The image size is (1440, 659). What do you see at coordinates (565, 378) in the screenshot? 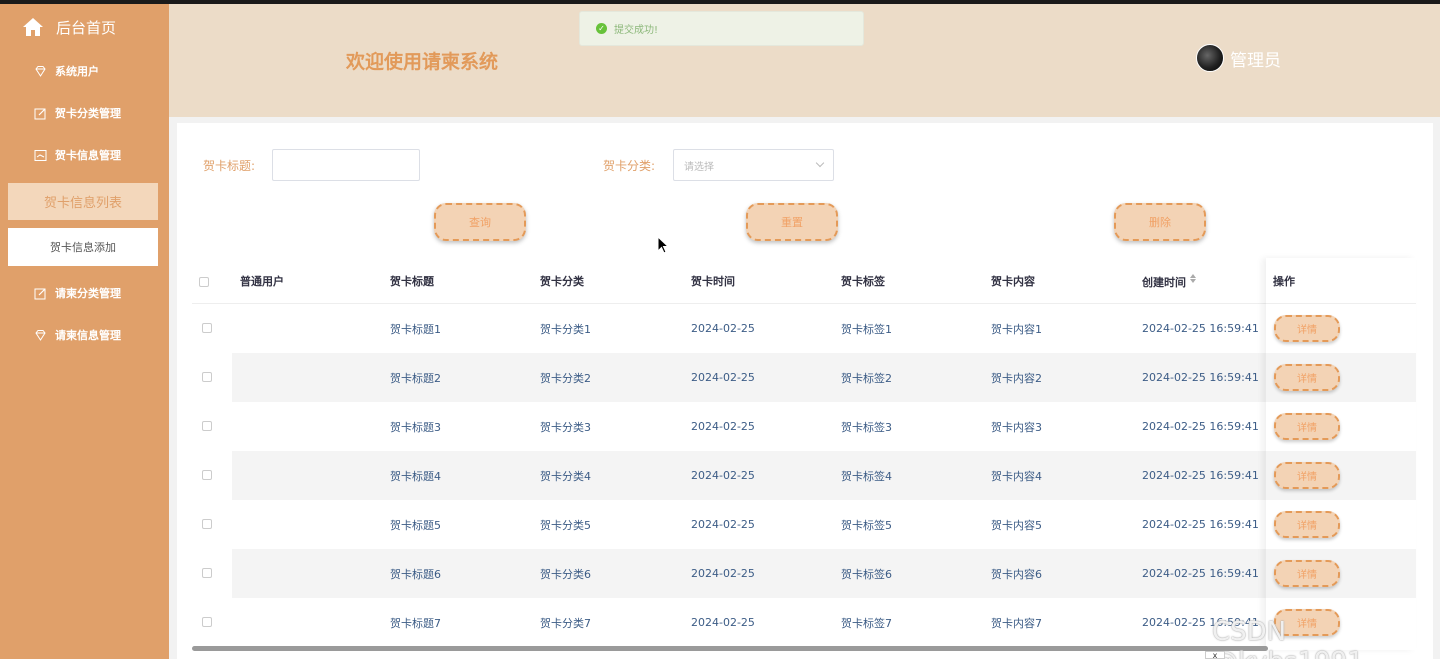
I see `cell-category: 贺卡分类2` at bounding box center [565, 378].